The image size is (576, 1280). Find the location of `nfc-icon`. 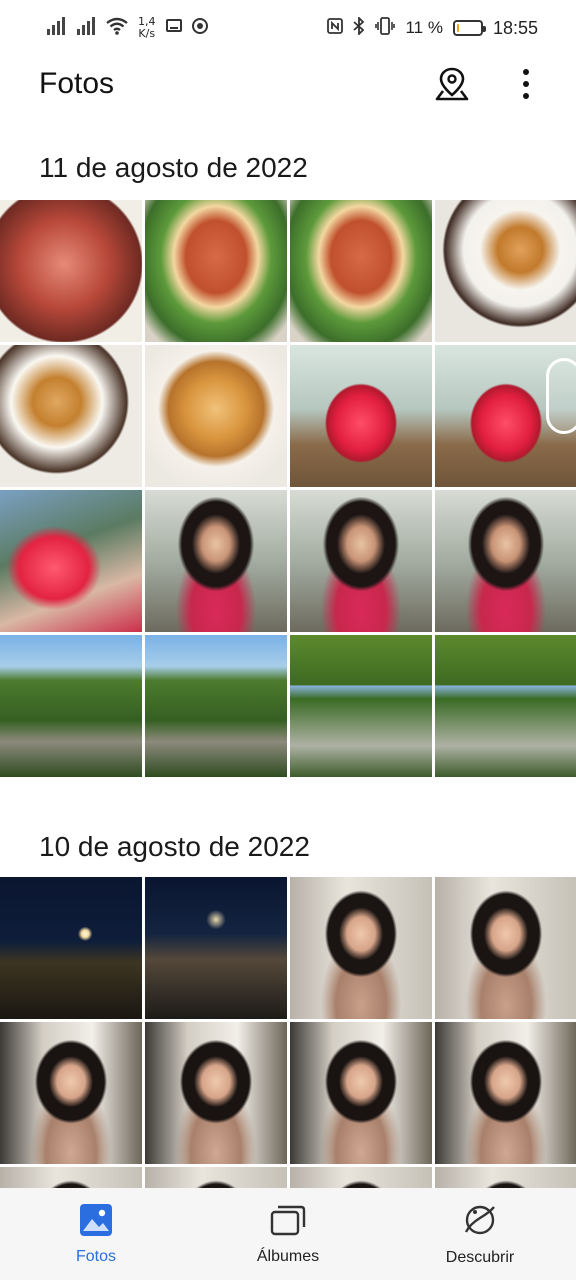

nfc-icon is located at coordinates (335, 28).